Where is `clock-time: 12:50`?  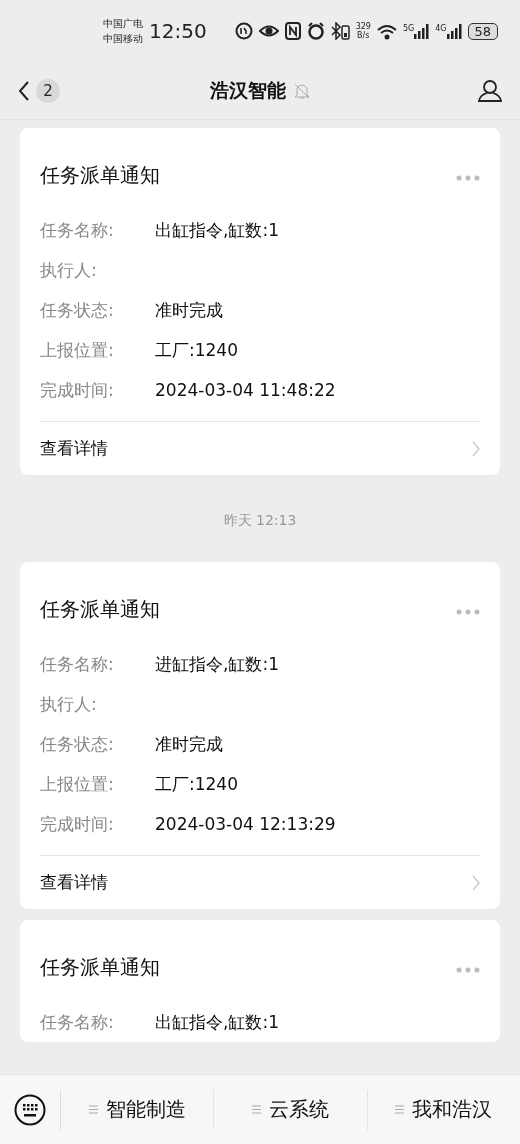
clock-time: 12:50 is located at coordinates (178, 31).